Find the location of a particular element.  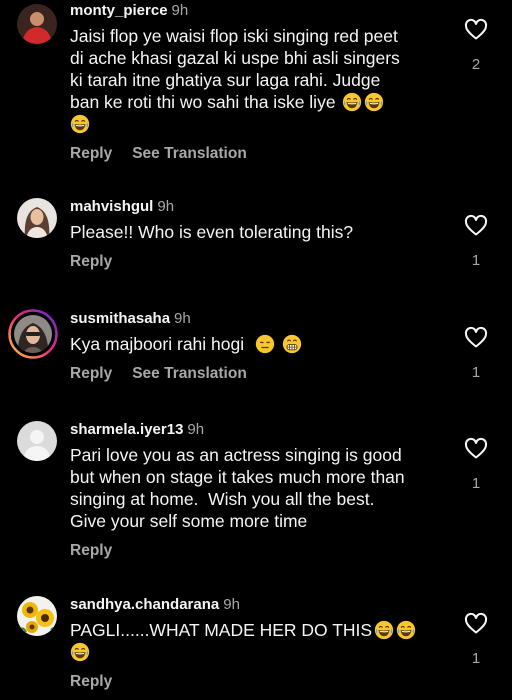

comment-text-span: ban ke roti thi wo sahi tha iske liye is located at coordinates (203, 102).